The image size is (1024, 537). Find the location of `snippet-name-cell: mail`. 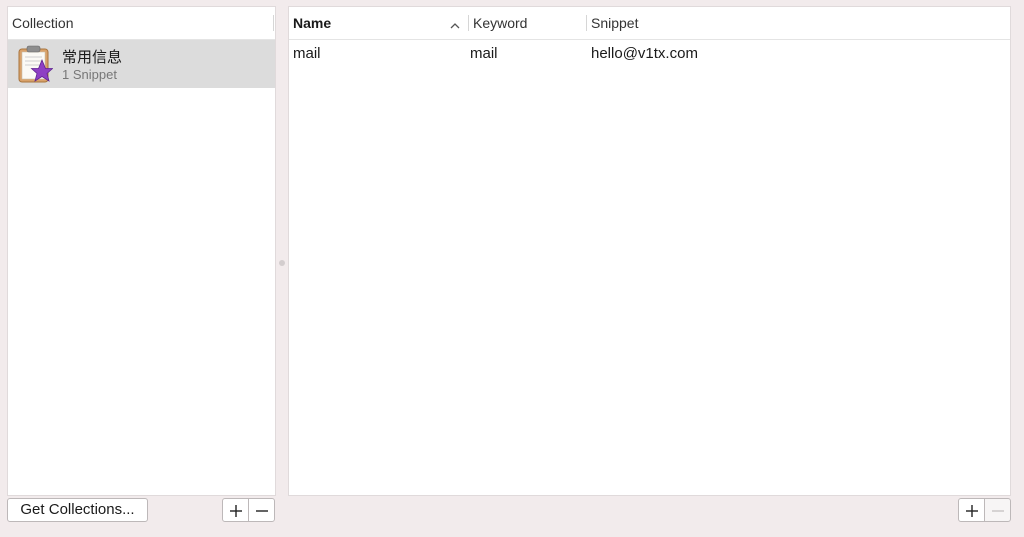

snippet-name-cell: mail is located at coordinates (307, 53).